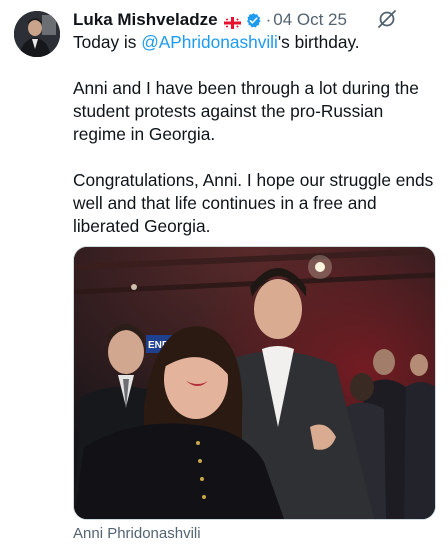 The height and width of the screenshot is (560, 448). What do you see at coordinates (137, 533) in the screenshot?
I see `photo-caption: Anni Phridonashvili` at bounding box center [137, 533].